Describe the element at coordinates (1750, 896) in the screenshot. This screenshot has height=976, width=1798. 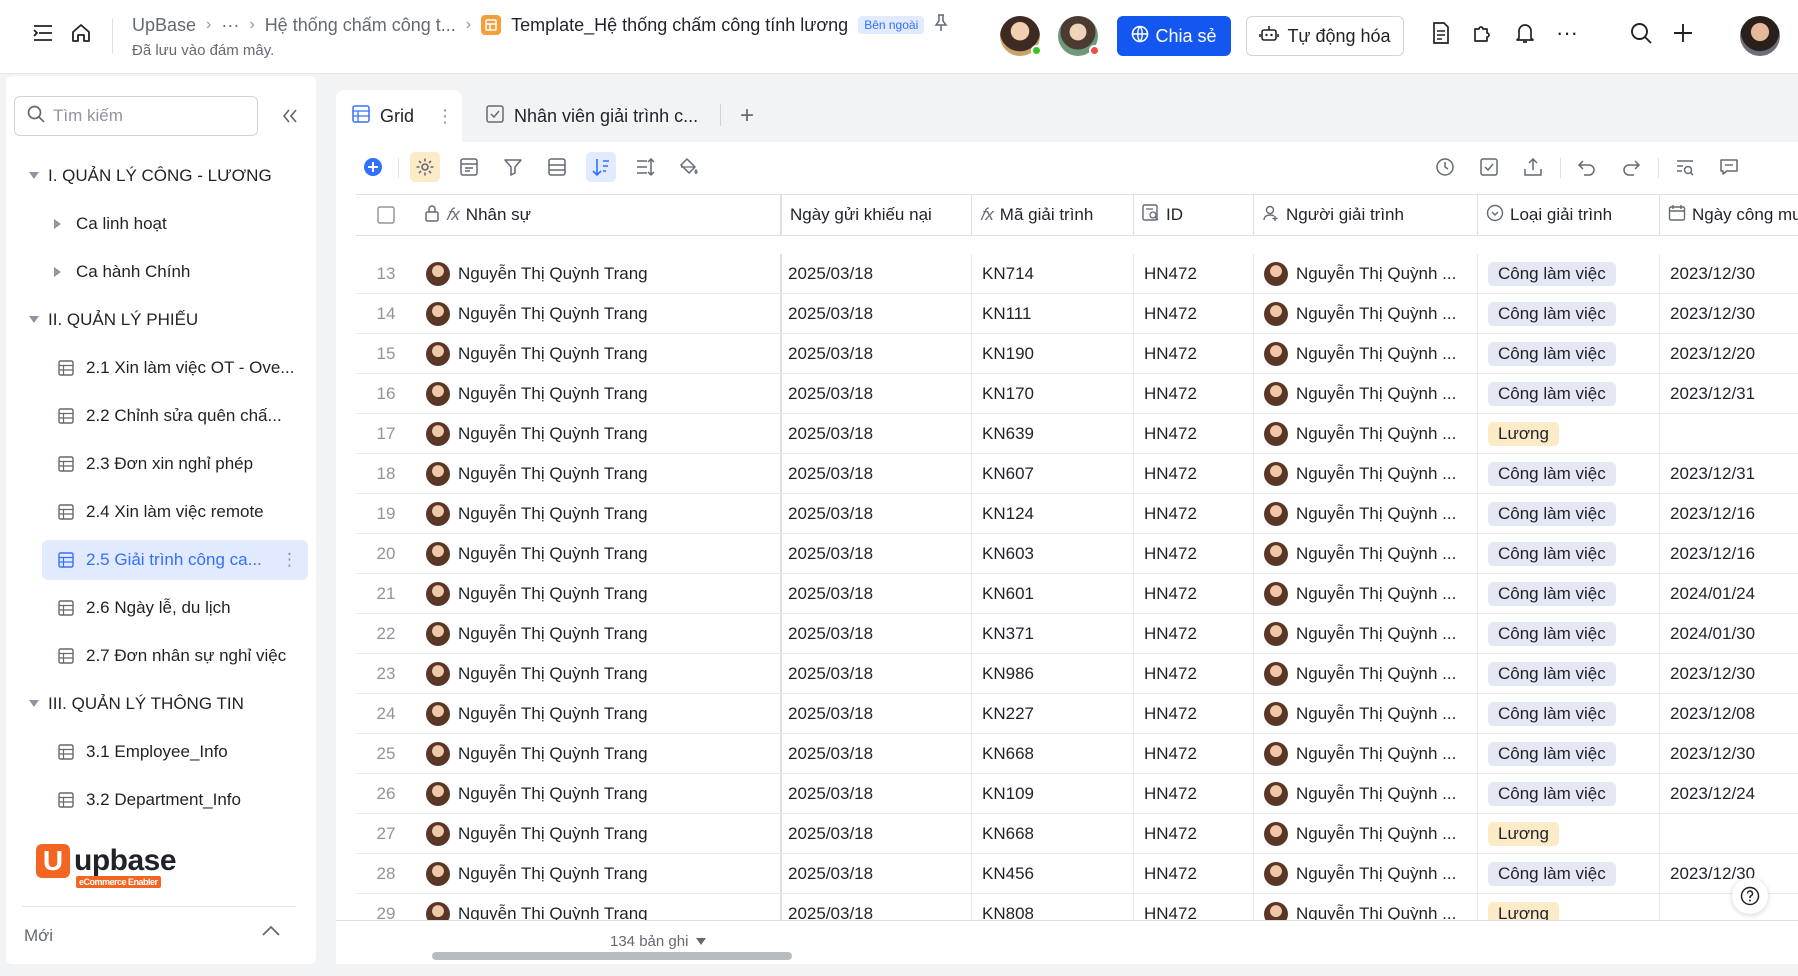
I see `help-icon` at that location.